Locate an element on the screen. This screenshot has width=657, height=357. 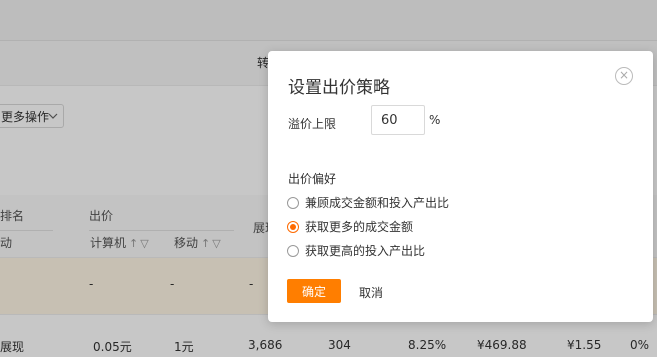
radio-option-higher-roi: 获取更高的投入产出比 is located at coordinates (356, 250).